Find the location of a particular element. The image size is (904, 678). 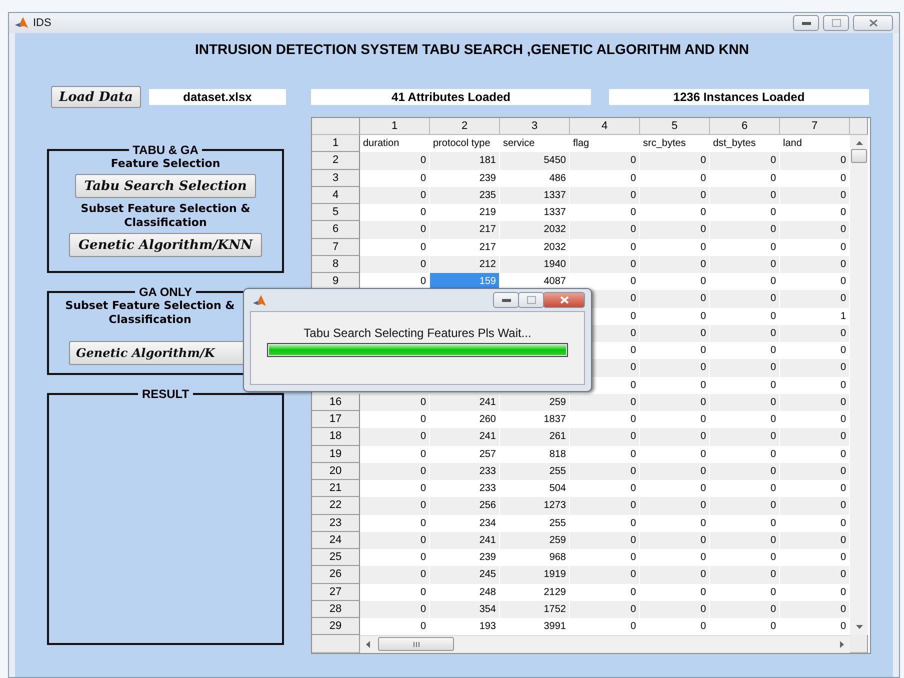

row-header: 7 is located at coordinates (336, 247).